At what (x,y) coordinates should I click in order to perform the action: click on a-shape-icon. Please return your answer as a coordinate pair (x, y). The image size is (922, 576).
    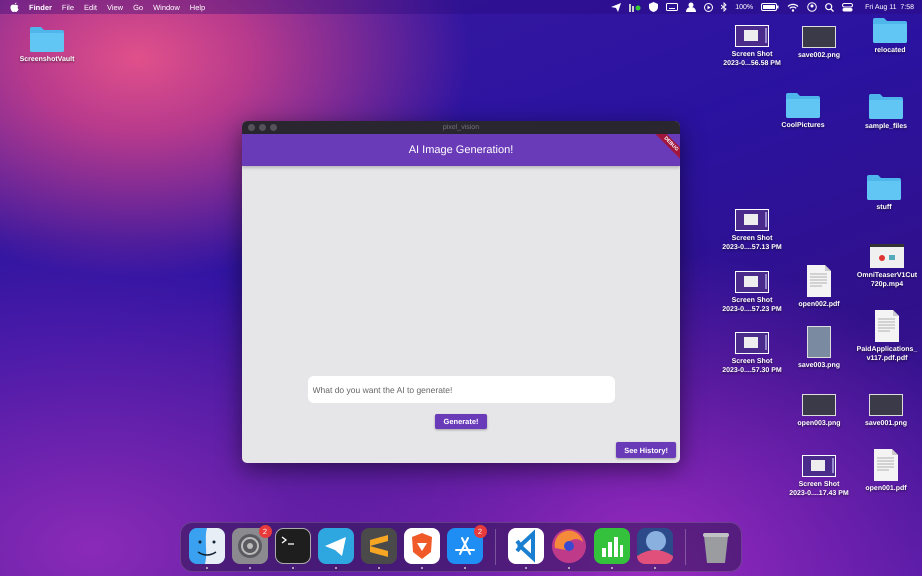
    Looking at the image, I should click on (464, 546).